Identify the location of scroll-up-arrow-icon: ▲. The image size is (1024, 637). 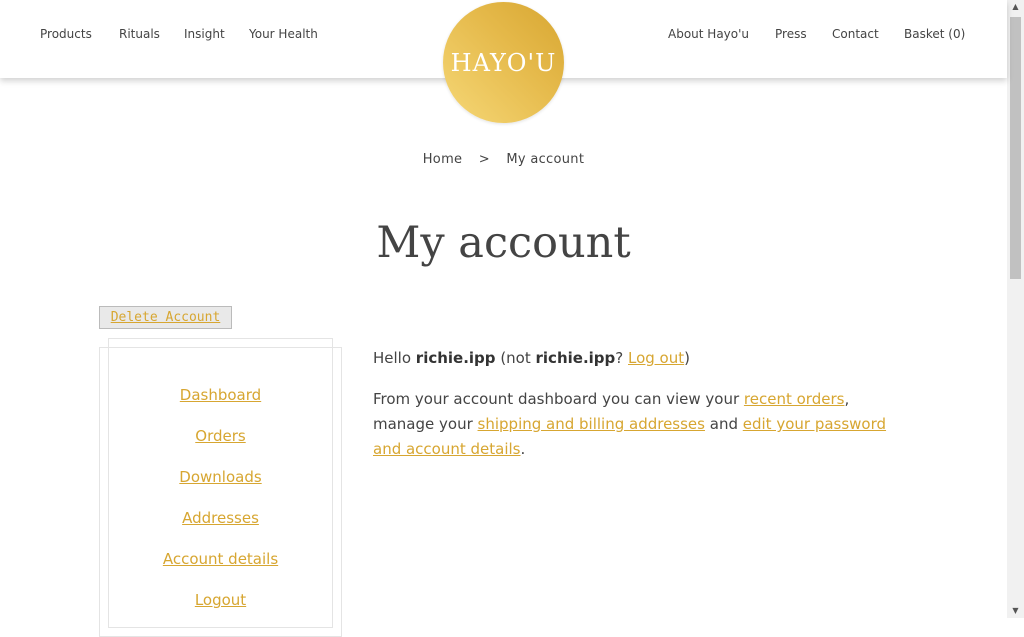
(1015, 7).